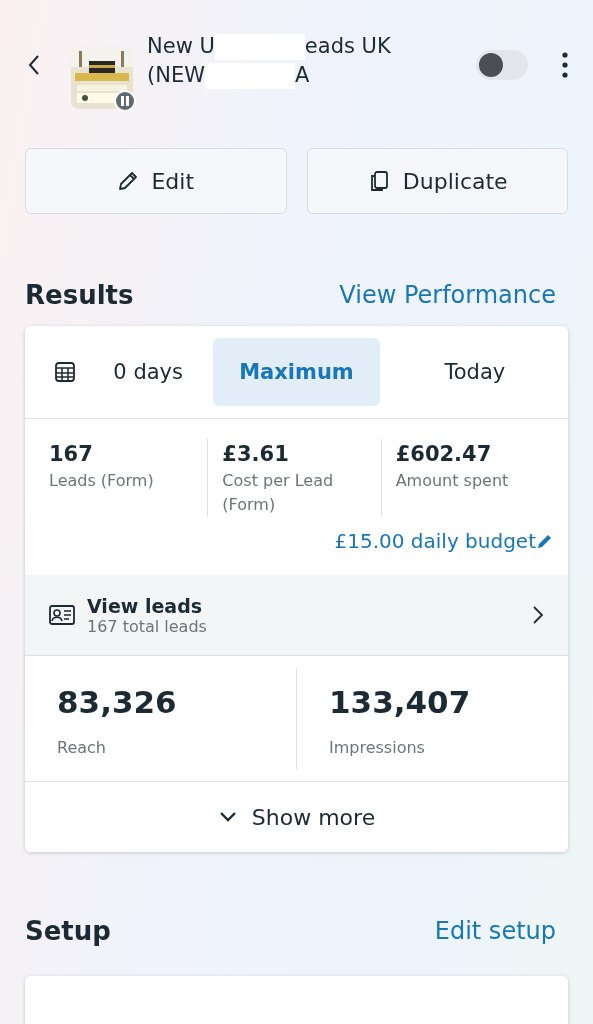  What do you see at coordinates (227, 817) in the screenshot?
I see `chevron-down-icon` at bounding box center [227, 817].